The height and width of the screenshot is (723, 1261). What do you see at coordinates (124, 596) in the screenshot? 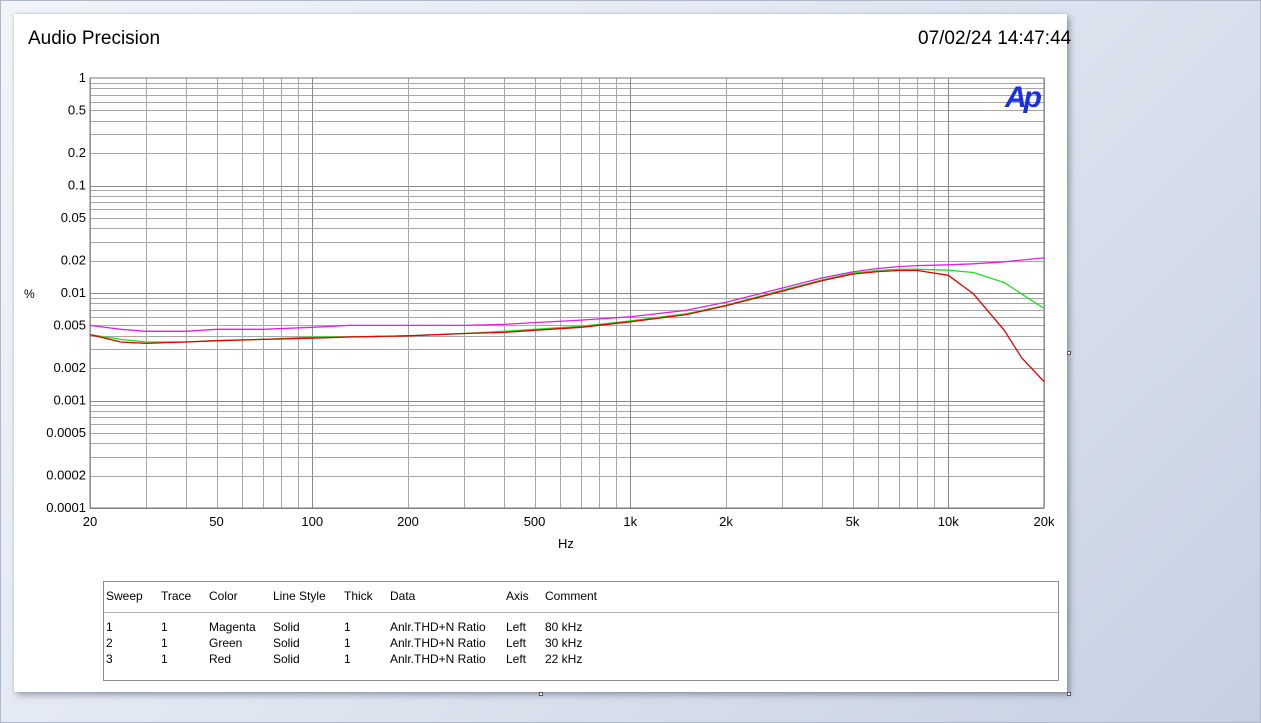
I see `legend-header-cell: Sweep` at bounding box center [124, 596].